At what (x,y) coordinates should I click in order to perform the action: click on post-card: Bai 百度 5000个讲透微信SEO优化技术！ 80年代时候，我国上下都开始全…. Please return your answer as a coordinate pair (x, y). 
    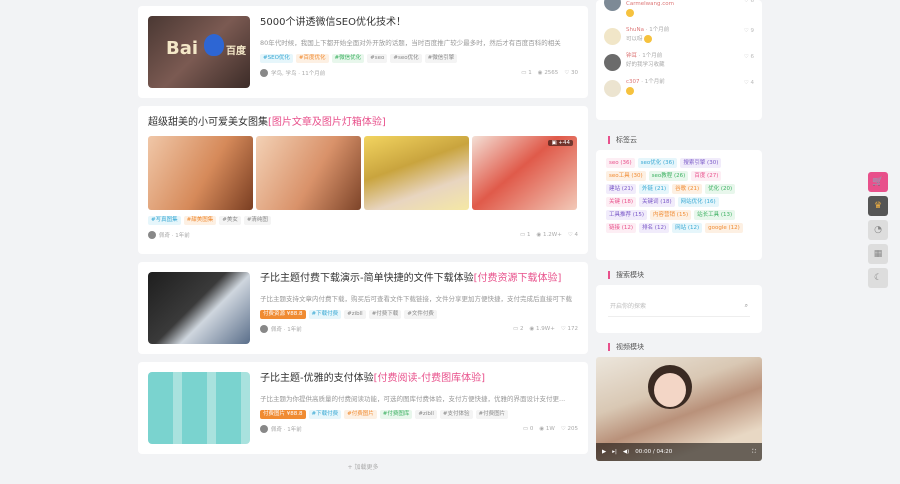
    Looking at the image, I should click on (363, 52).